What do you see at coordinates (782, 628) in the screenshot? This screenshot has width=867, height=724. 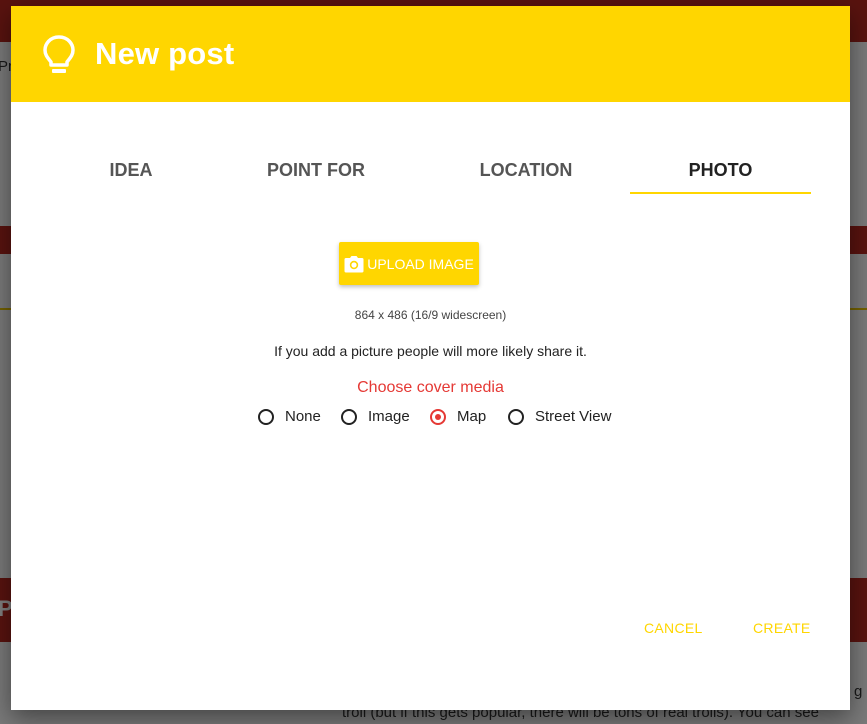 I see `create-button: CREATE` at bounding box center [782, 628].